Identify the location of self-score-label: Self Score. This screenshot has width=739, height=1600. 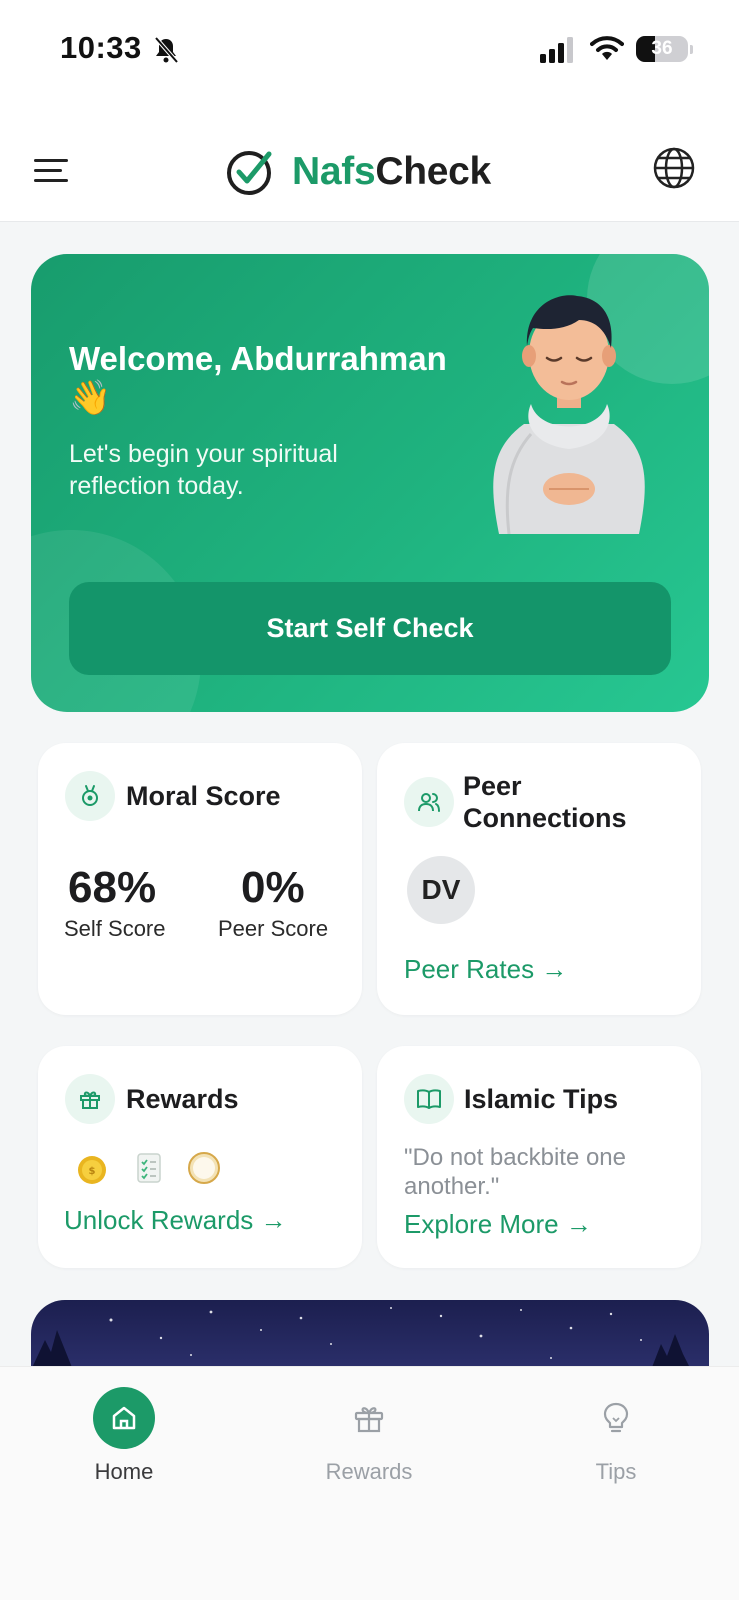
(115, 928).